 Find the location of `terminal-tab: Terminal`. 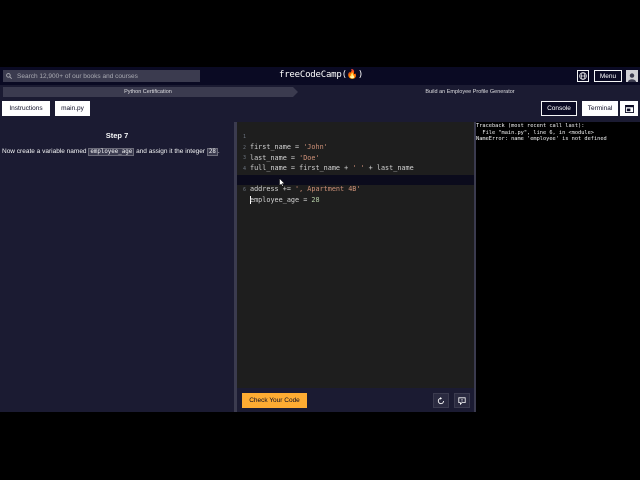

terminal-tab: Terminal is located at coordinates (600, 108).